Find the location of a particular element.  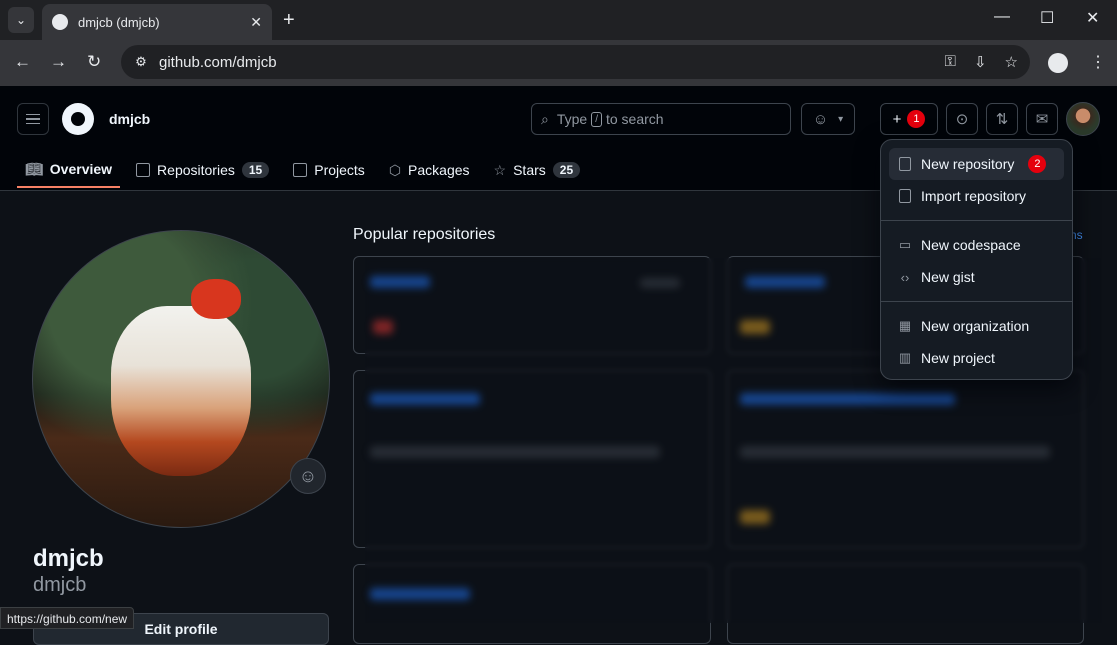

copilot-icon: ☺ is located at coordinates (820, 119).